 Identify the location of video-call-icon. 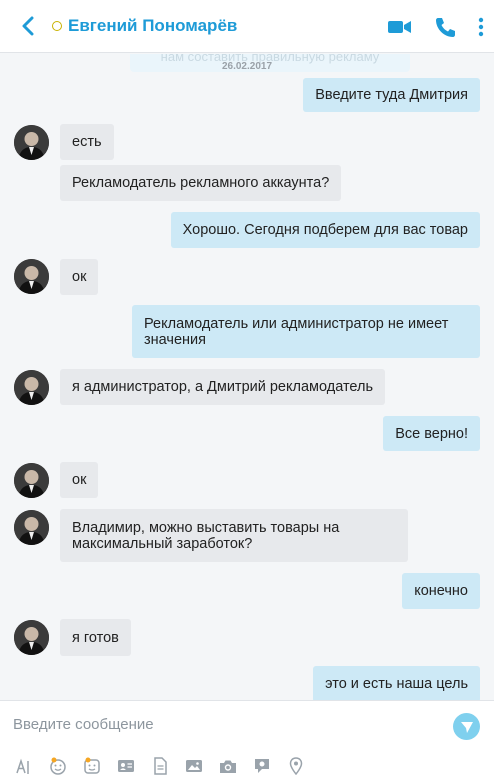
(400, 27).